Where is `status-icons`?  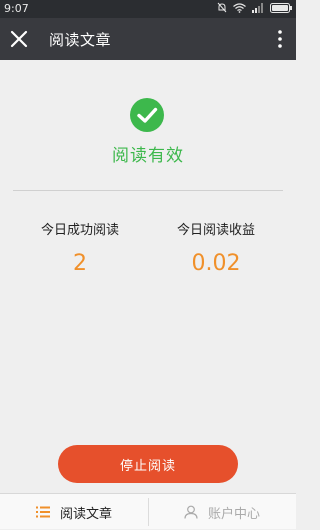 status-icons is located at coordinates (254, 7).